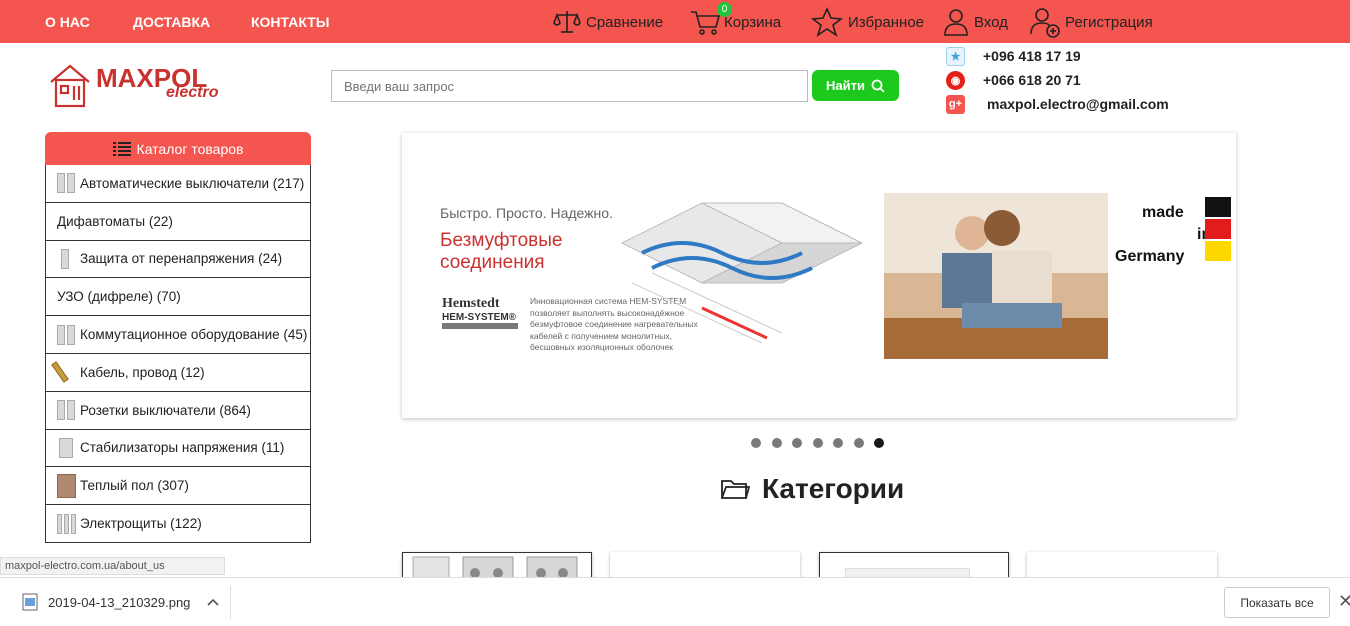 Image resolution: width=1350 pixels, height=626 pixels. What do you see at coordinates (753, 22) in the screenshot?
I see `cart-label: Корзина` at bounding box center [753, 22].